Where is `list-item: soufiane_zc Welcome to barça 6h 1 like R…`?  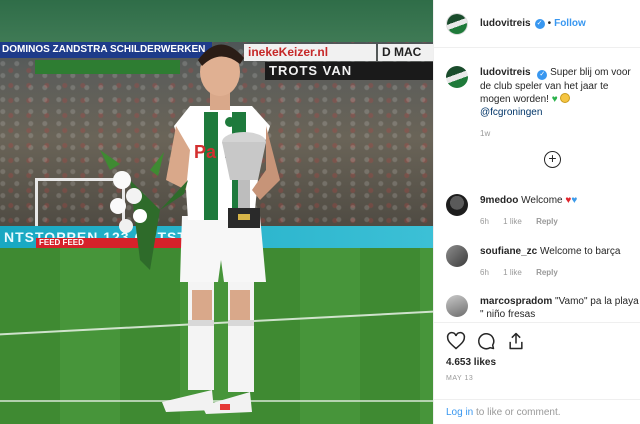 list-item: soufiane_zc Welcome to barça 6h 1 like R… is located at coordinates (543, 262).